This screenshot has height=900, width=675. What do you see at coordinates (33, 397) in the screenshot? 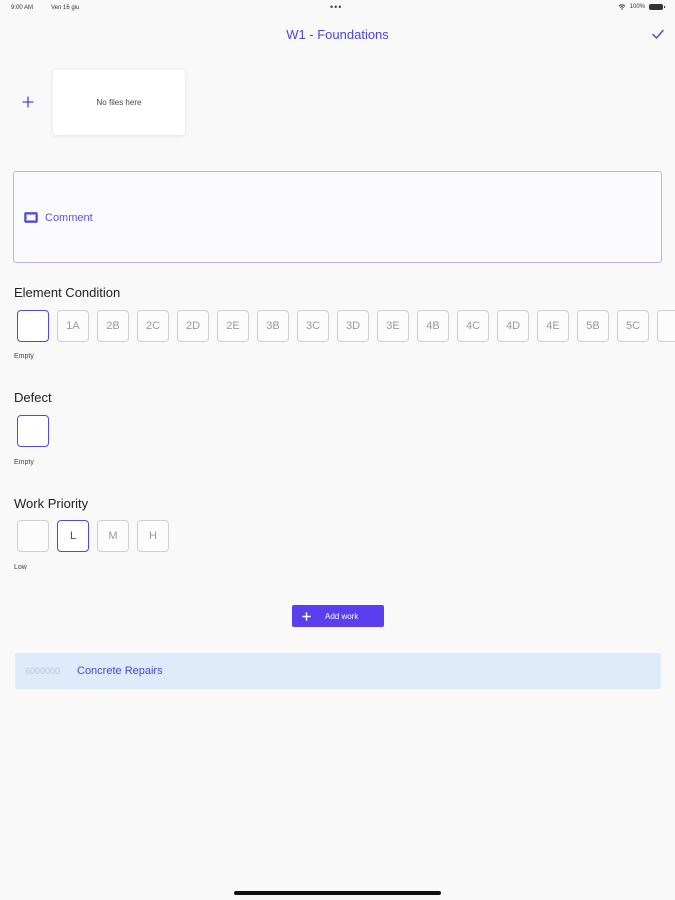
I see `defect-title: Defect` at bounding box center [33, 397].